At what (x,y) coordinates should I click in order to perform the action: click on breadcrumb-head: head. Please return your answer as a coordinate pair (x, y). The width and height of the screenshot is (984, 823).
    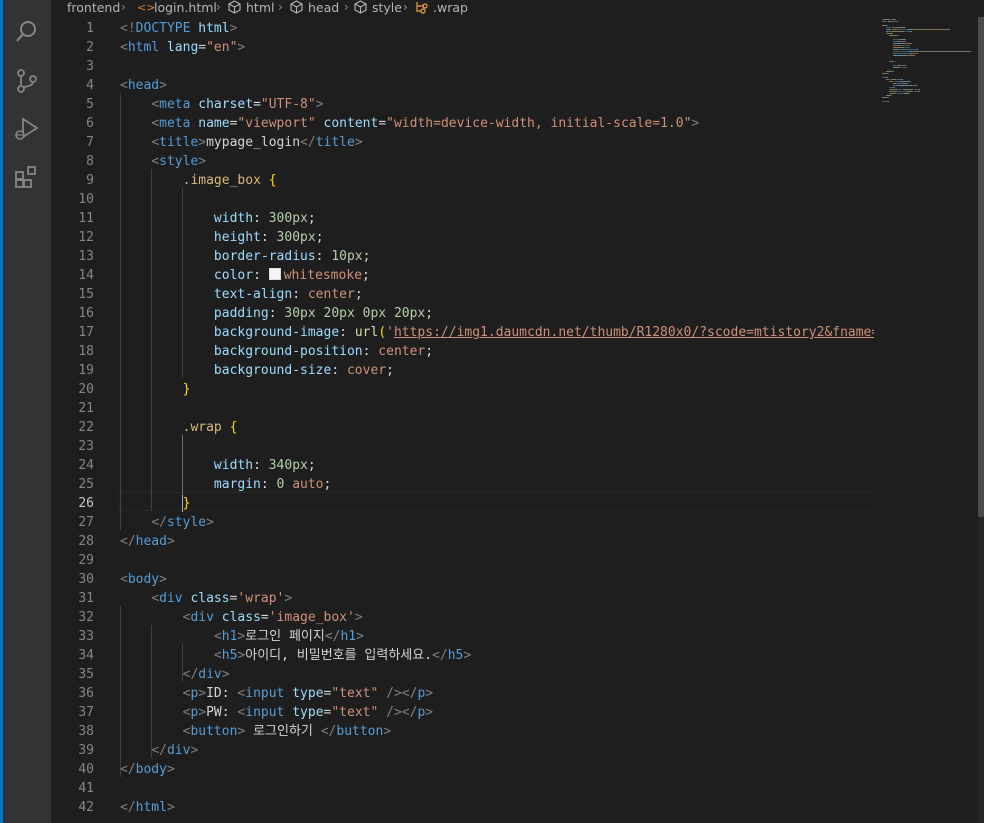
    Looking at the image, I should click on (323, 7).